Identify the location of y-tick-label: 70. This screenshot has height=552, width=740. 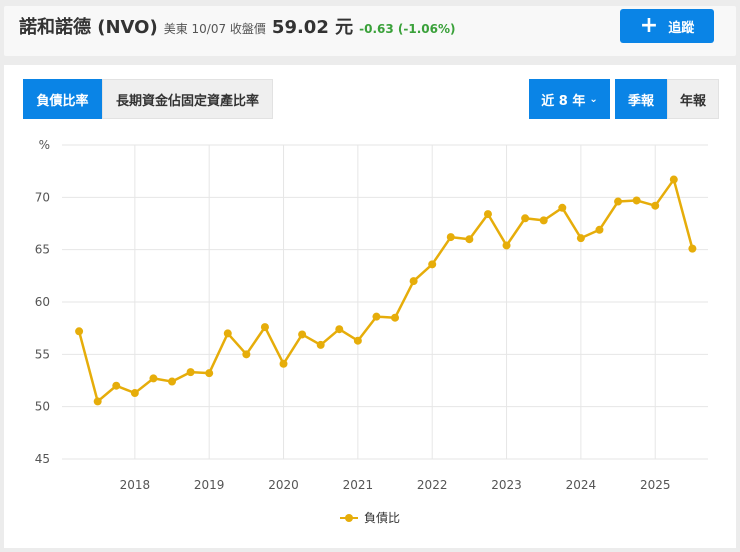
(42, 197).